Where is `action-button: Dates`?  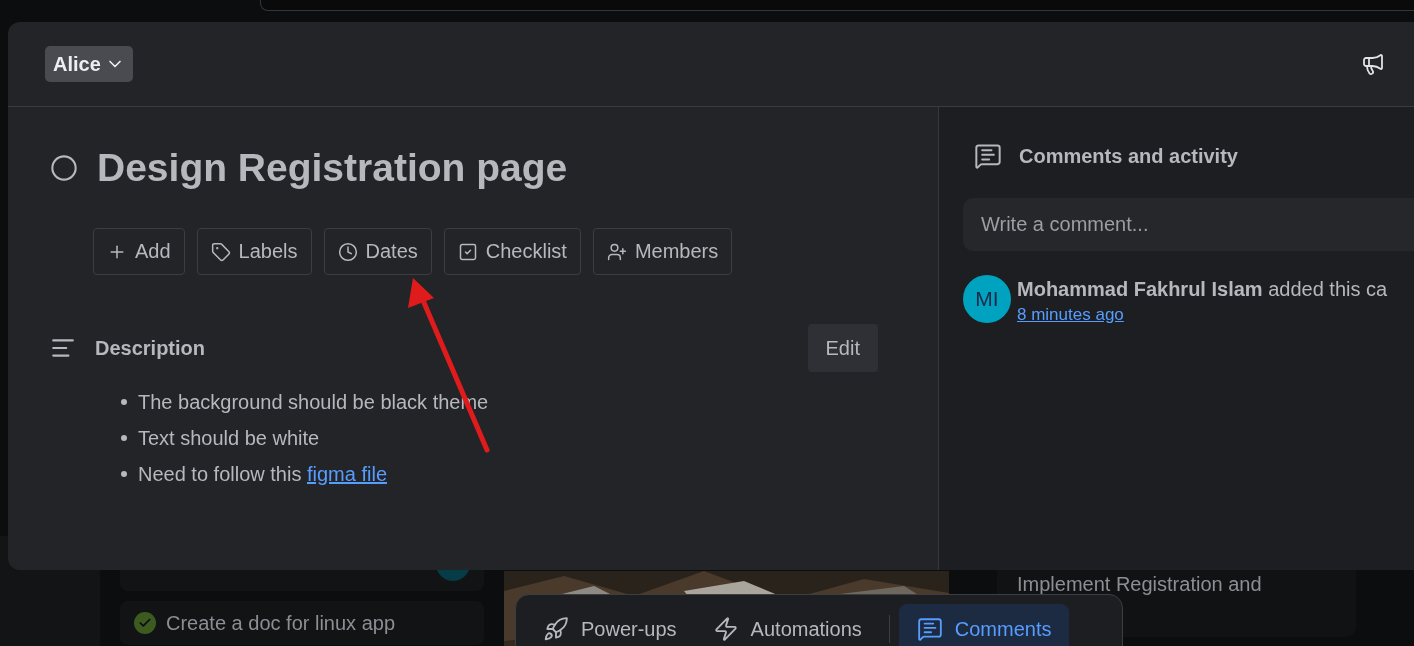 action-button: Dates is located at coordinates (377, 251).